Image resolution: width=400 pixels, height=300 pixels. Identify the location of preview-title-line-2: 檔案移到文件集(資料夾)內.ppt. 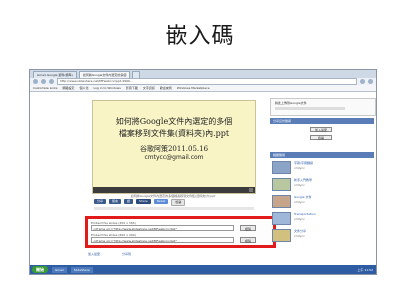
(174, 133).